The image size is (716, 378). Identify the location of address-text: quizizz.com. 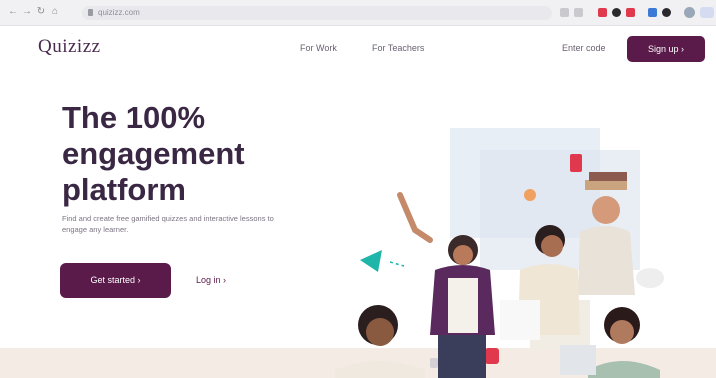
(119, 13).